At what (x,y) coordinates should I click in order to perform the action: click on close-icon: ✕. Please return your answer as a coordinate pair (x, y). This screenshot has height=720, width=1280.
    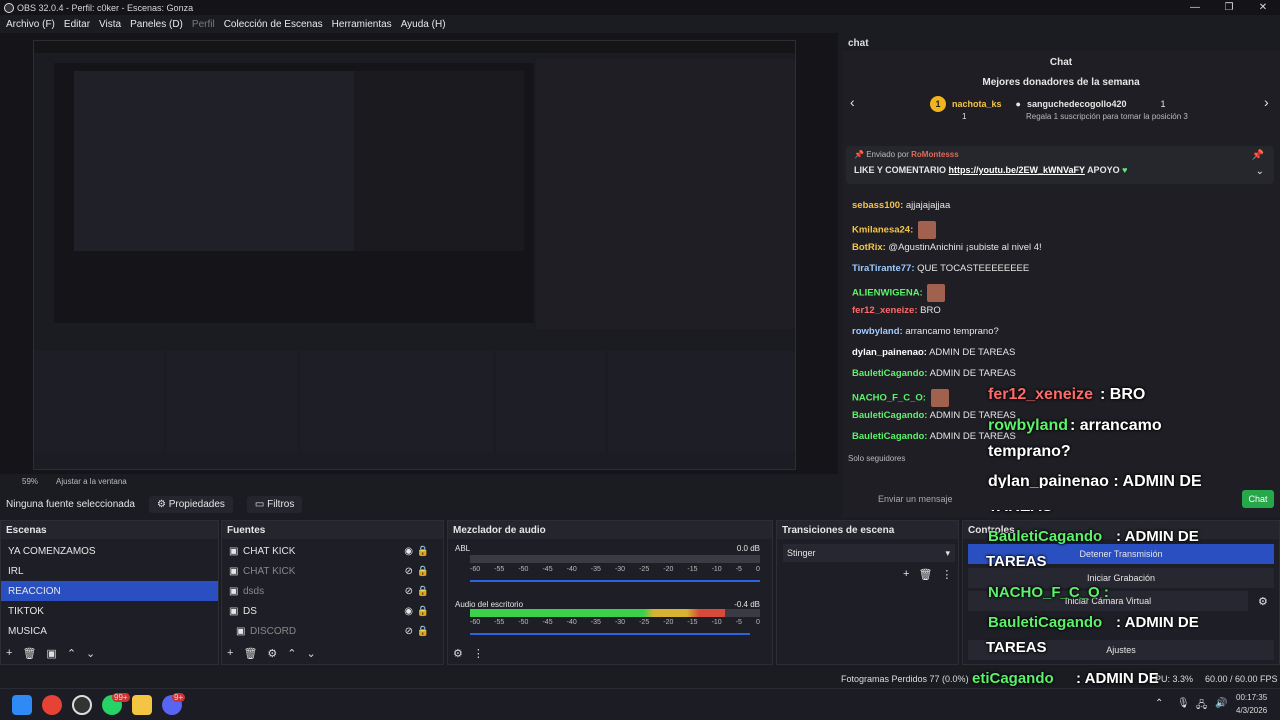
    Looking at the image, I should click on (1263, 7).